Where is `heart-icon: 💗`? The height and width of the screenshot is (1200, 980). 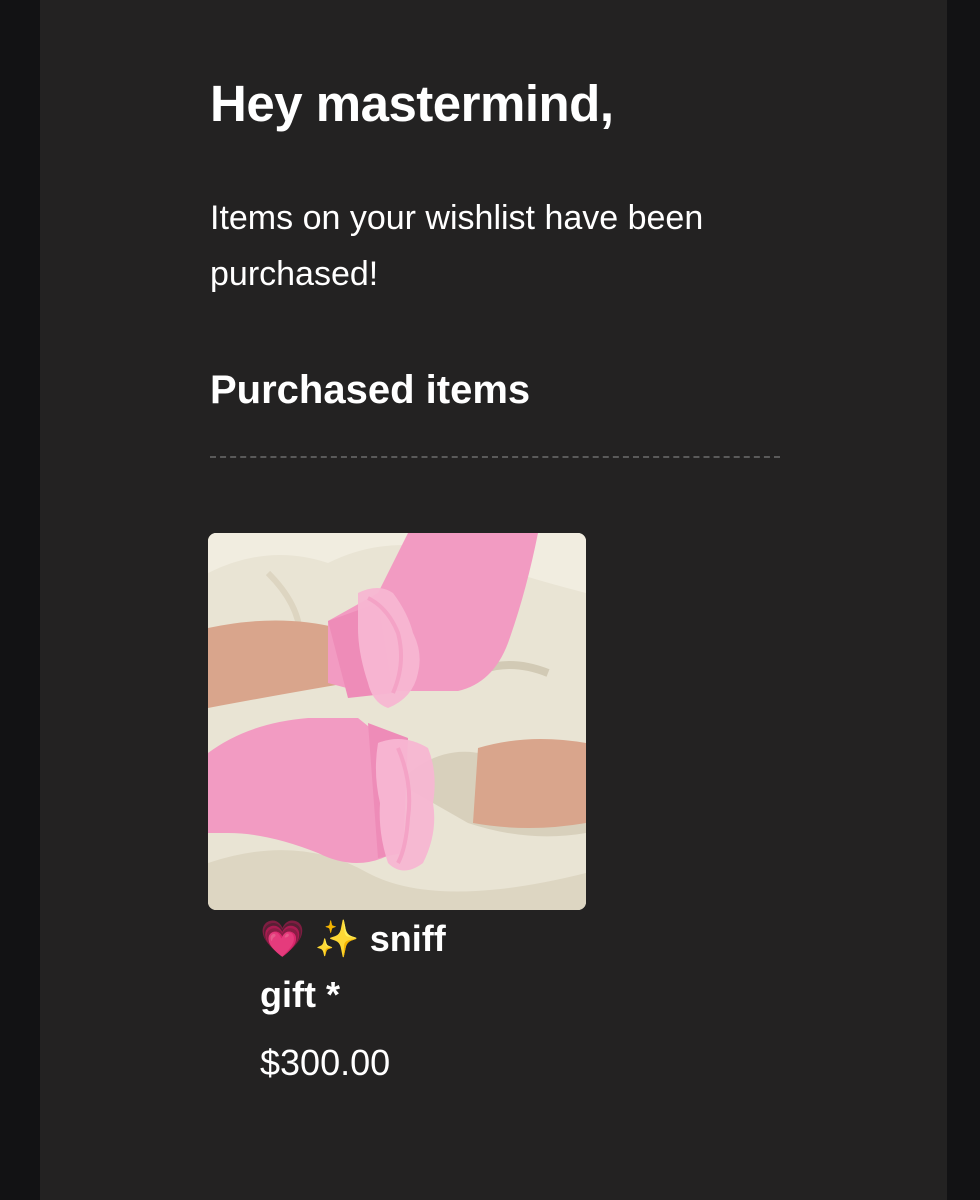
heart-icon: 💗 is located at coordinates (282, 938).